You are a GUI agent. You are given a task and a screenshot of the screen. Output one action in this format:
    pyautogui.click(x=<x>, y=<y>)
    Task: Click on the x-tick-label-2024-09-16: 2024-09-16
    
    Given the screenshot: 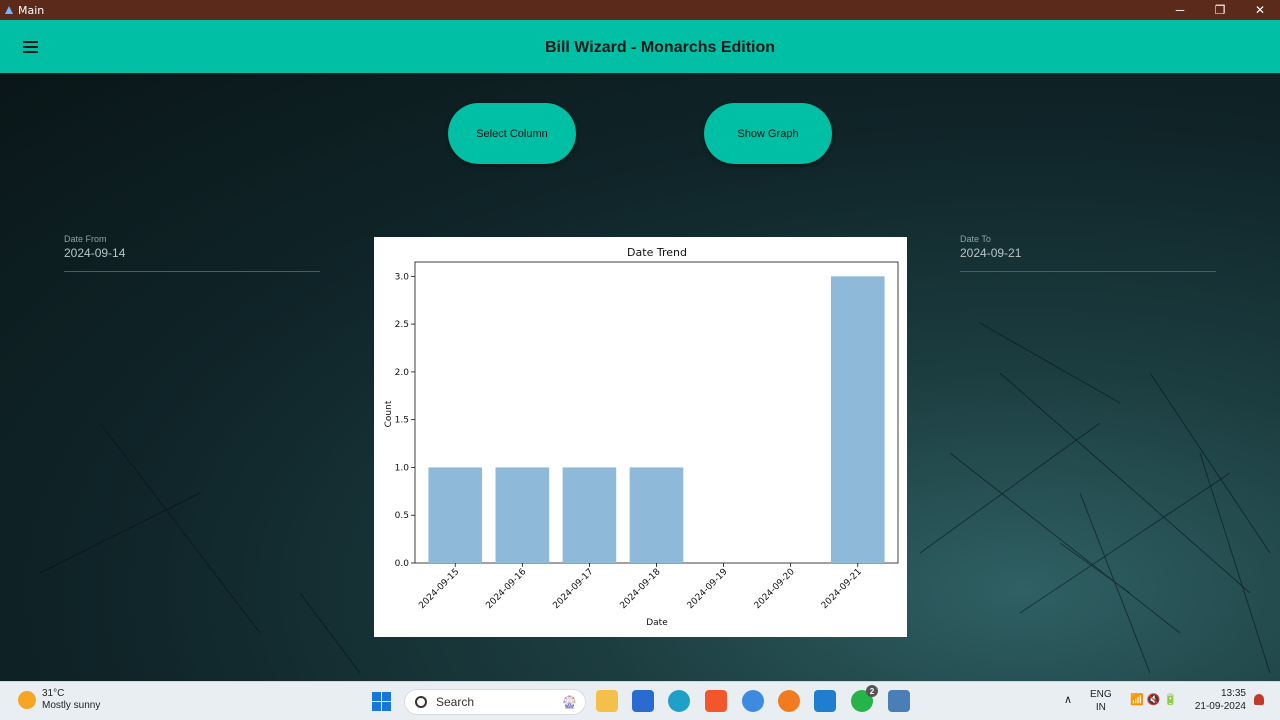 What is the action you would take?
    pyautogui.click(x=506, y=589)
    